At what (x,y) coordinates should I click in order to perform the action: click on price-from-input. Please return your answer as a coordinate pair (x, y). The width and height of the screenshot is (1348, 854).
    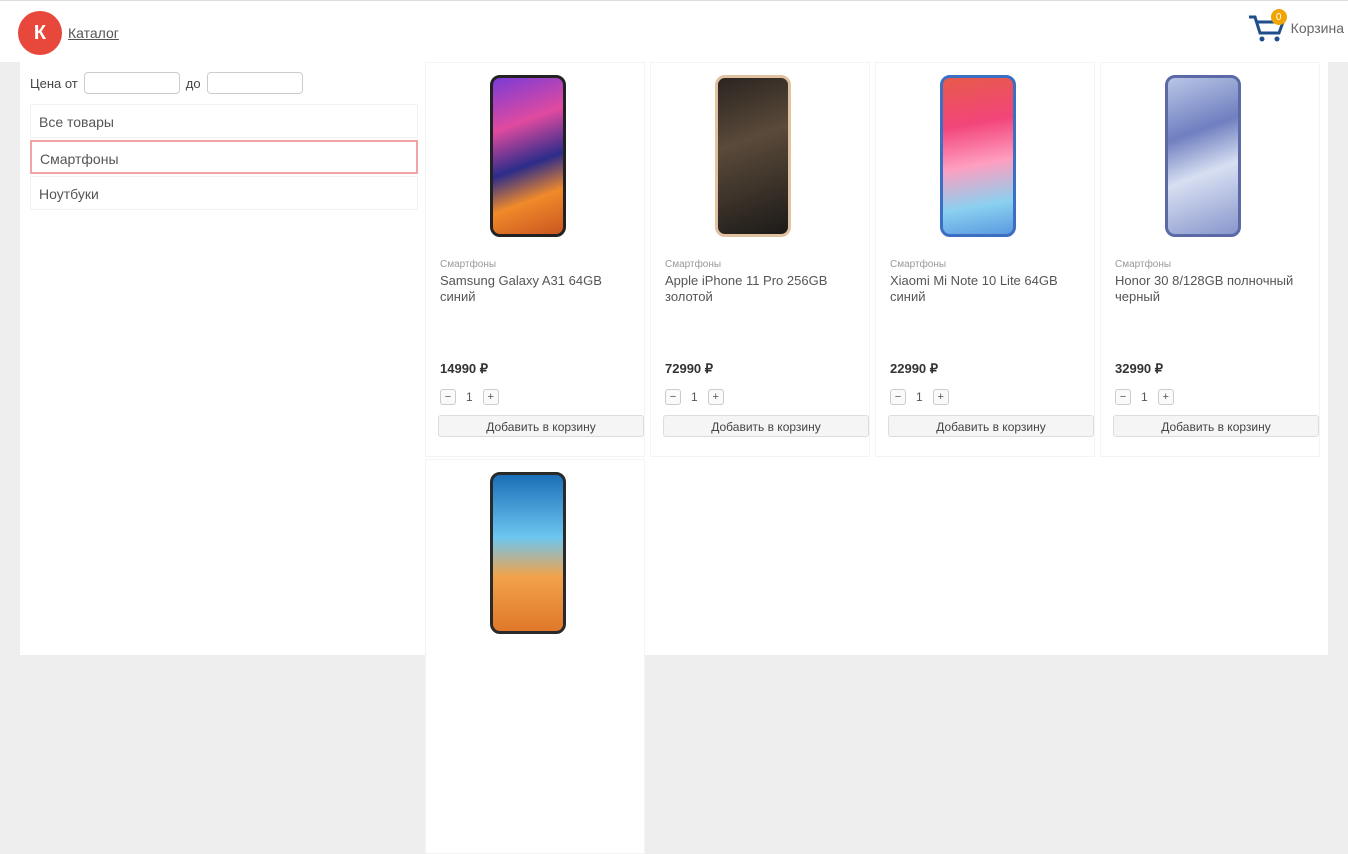
    Looking at the image, I should click on (131, 83).